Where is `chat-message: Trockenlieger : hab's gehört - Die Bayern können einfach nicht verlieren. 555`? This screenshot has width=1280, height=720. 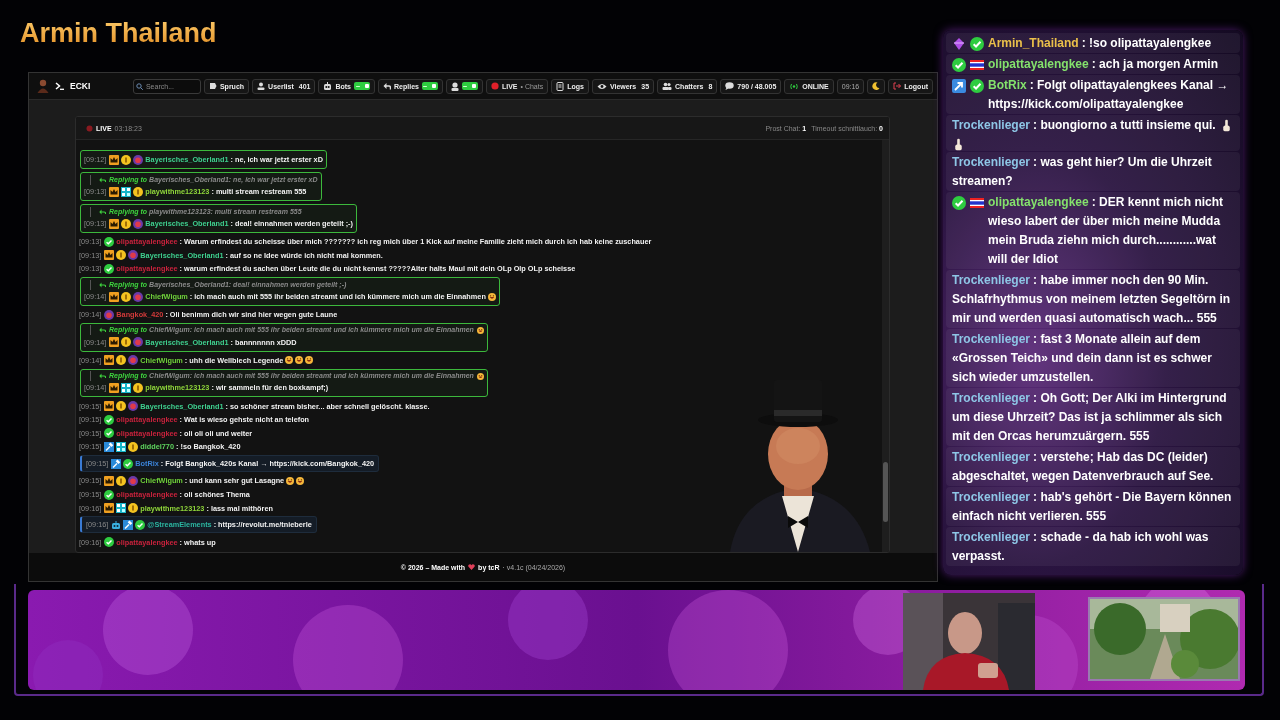 chat-message: Trockenlieger : hab's gehört - Die Bayern können einfach nicht verlieren. 555 is located at coordinates (1092, 506).